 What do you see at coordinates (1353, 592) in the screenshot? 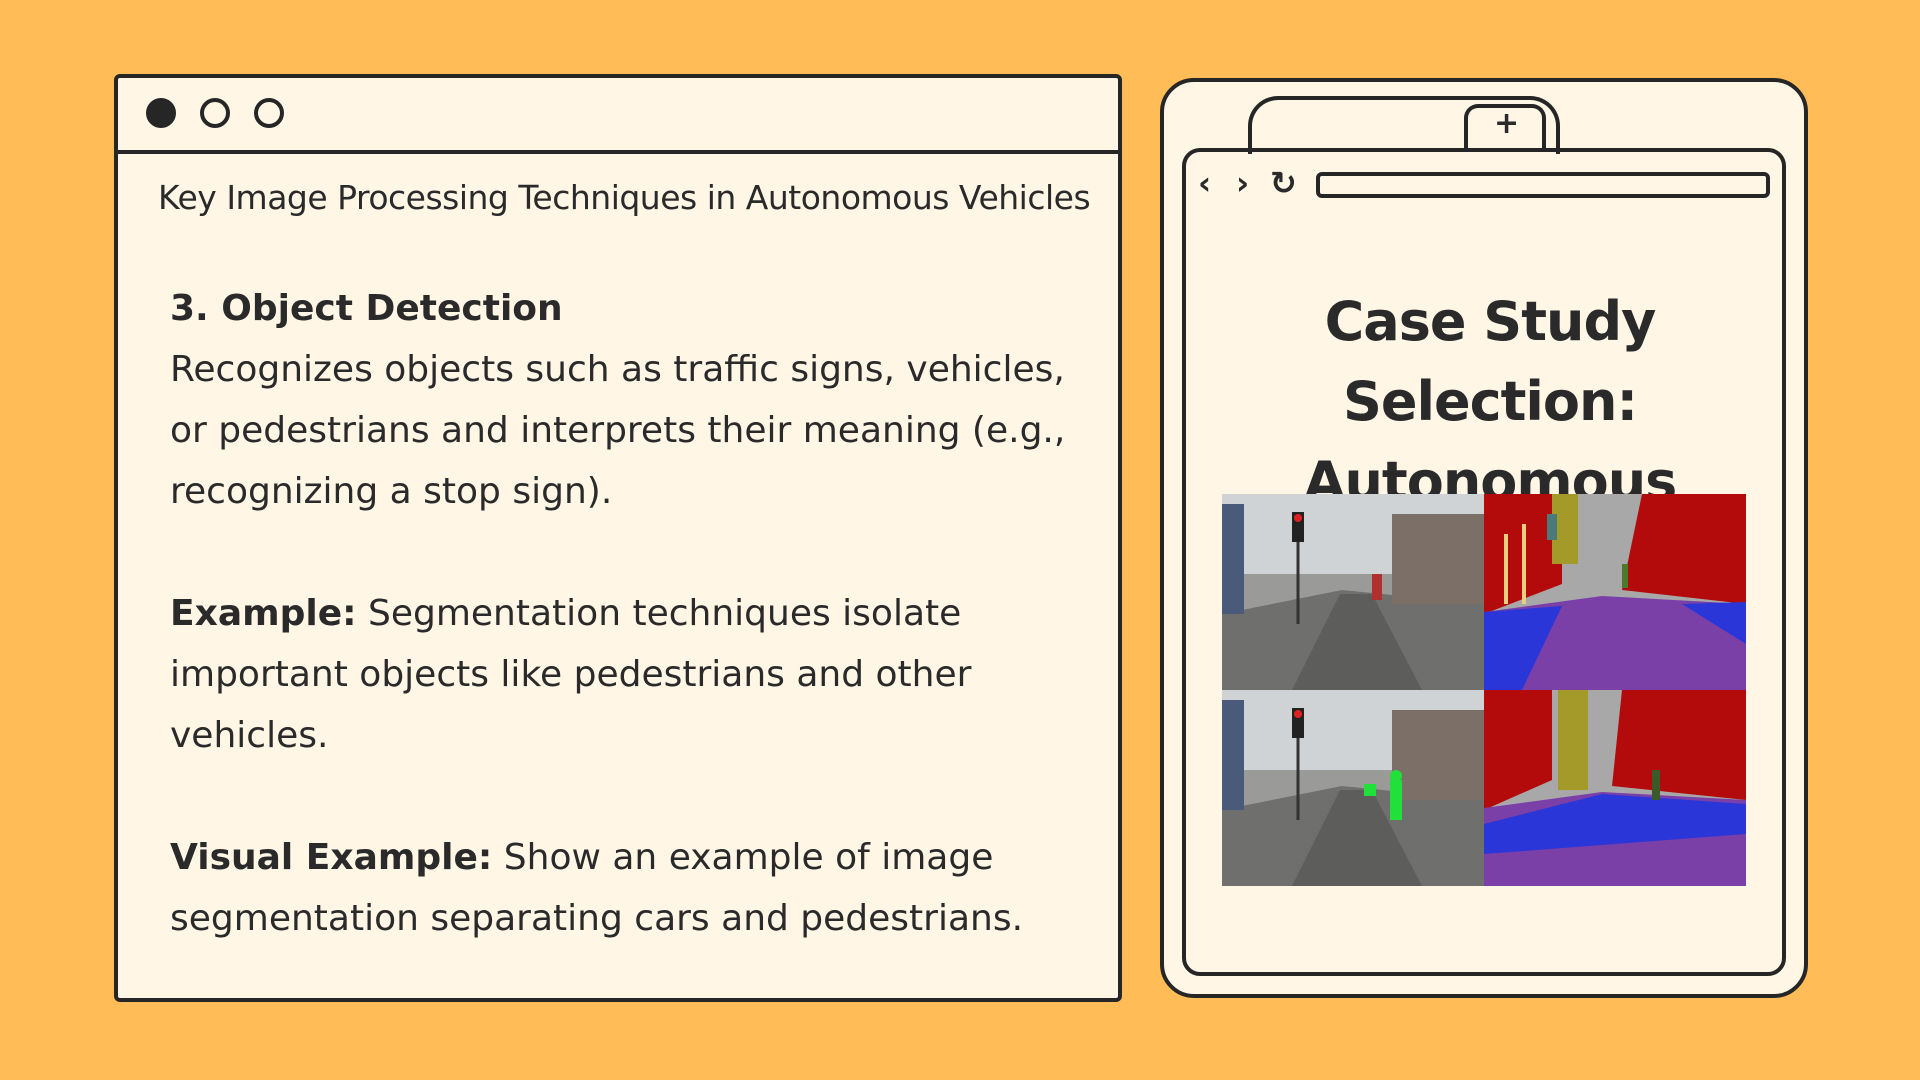
I see `street-photo-top` at bounding box center [1353, 592].